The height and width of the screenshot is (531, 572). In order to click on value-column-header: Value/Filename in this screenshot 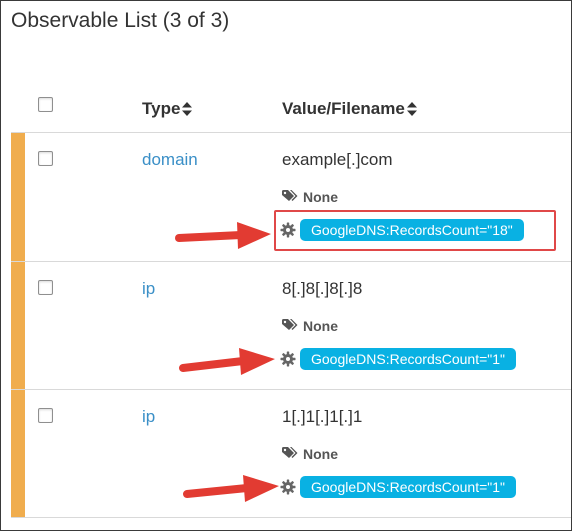, I will do `click(349, 109)`.